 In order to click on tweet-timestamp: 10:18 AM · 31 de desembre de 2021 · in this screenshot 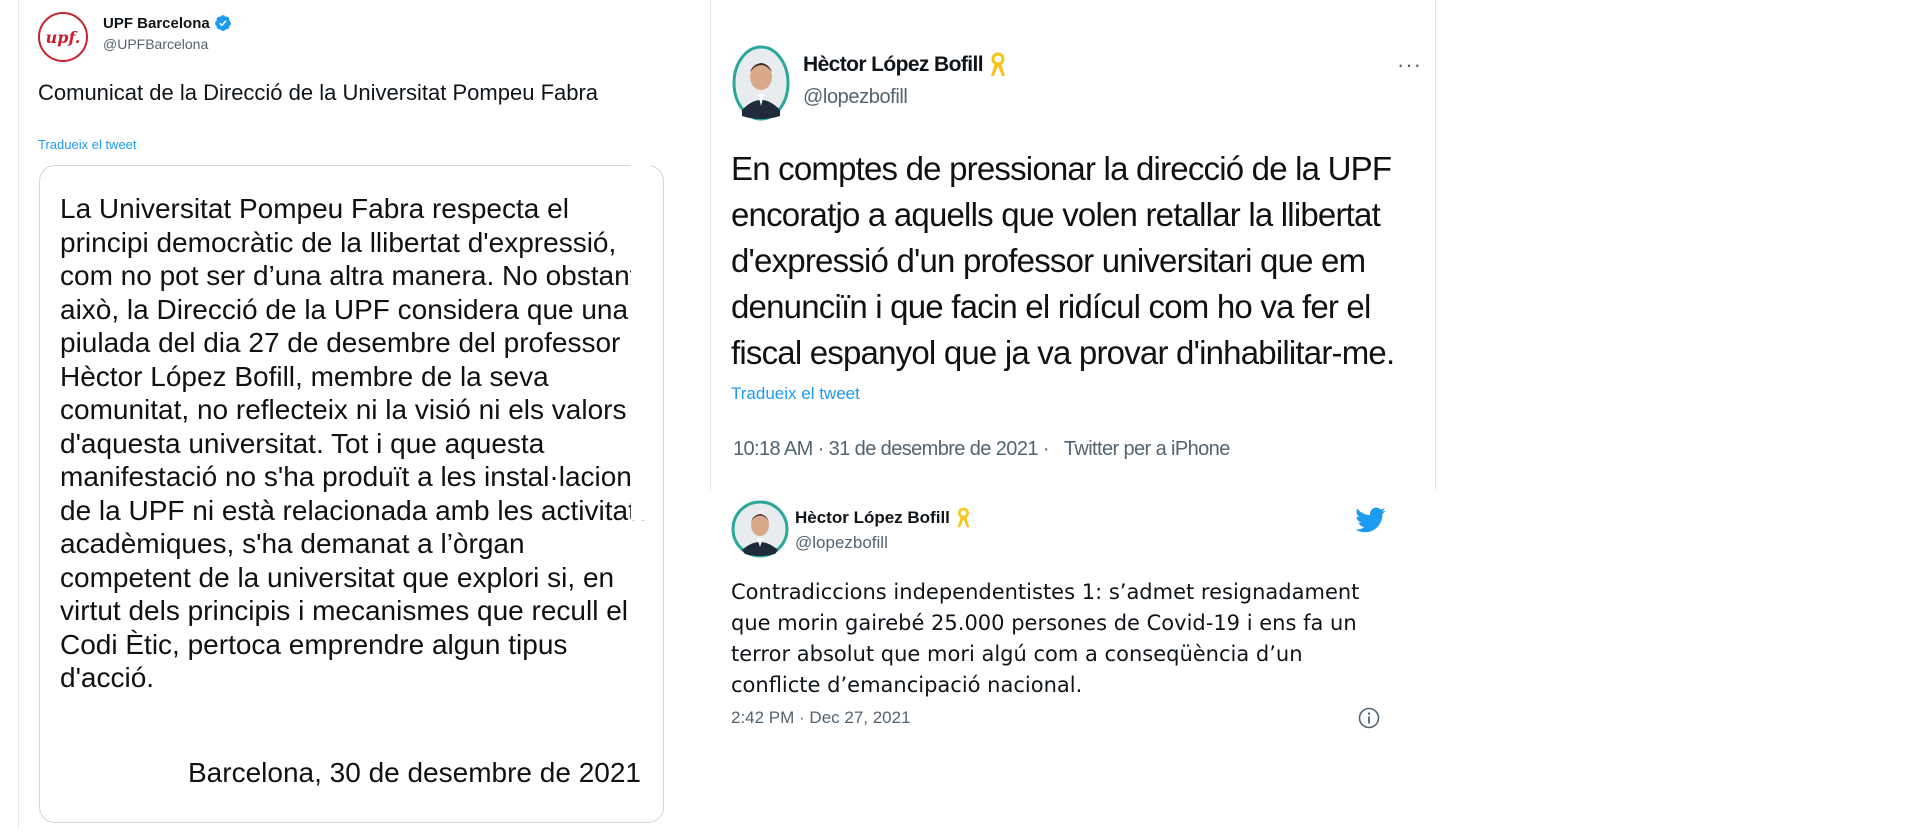, I will do `click(891, 449)`.